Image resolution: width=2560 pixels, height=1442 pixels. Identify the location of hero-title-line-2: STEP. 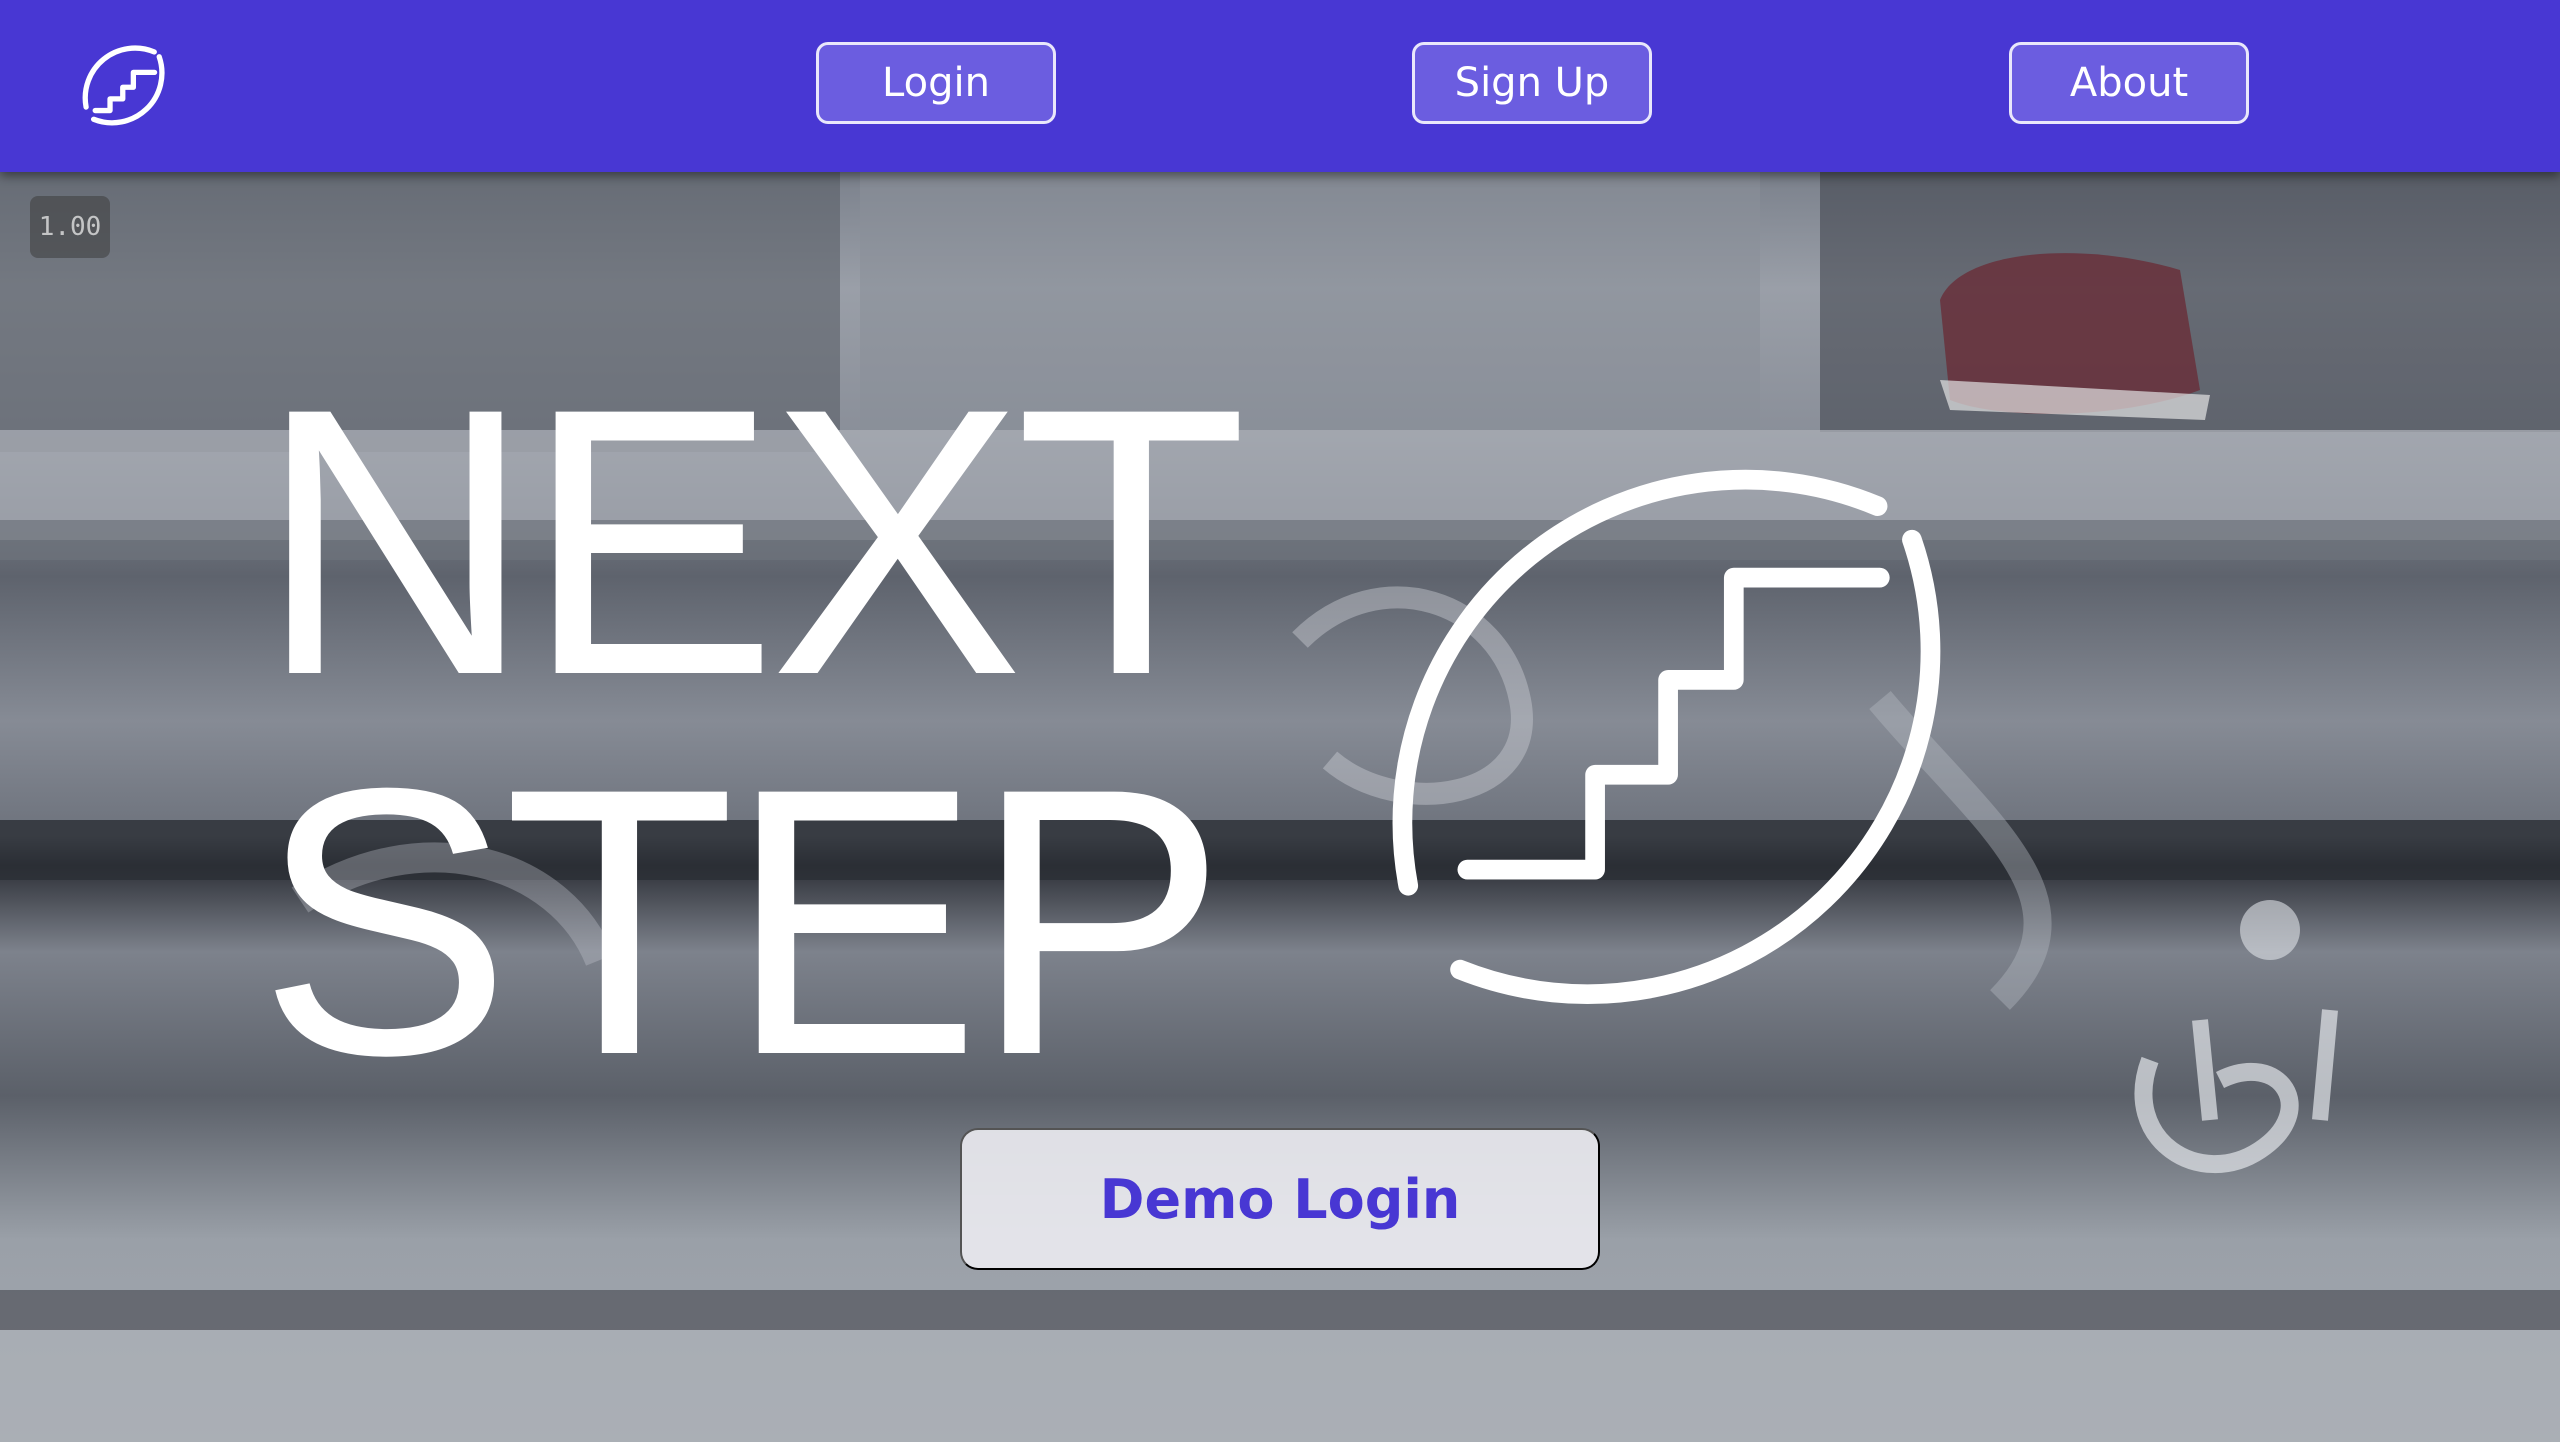
(742, 921).